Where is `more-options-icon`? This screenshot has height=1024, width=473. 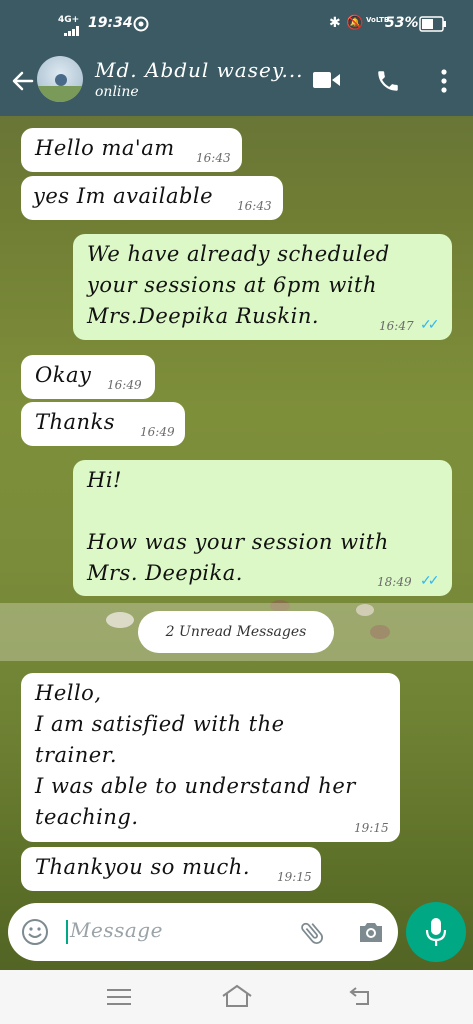
more-options-icon is located at coordinates (444, 83).